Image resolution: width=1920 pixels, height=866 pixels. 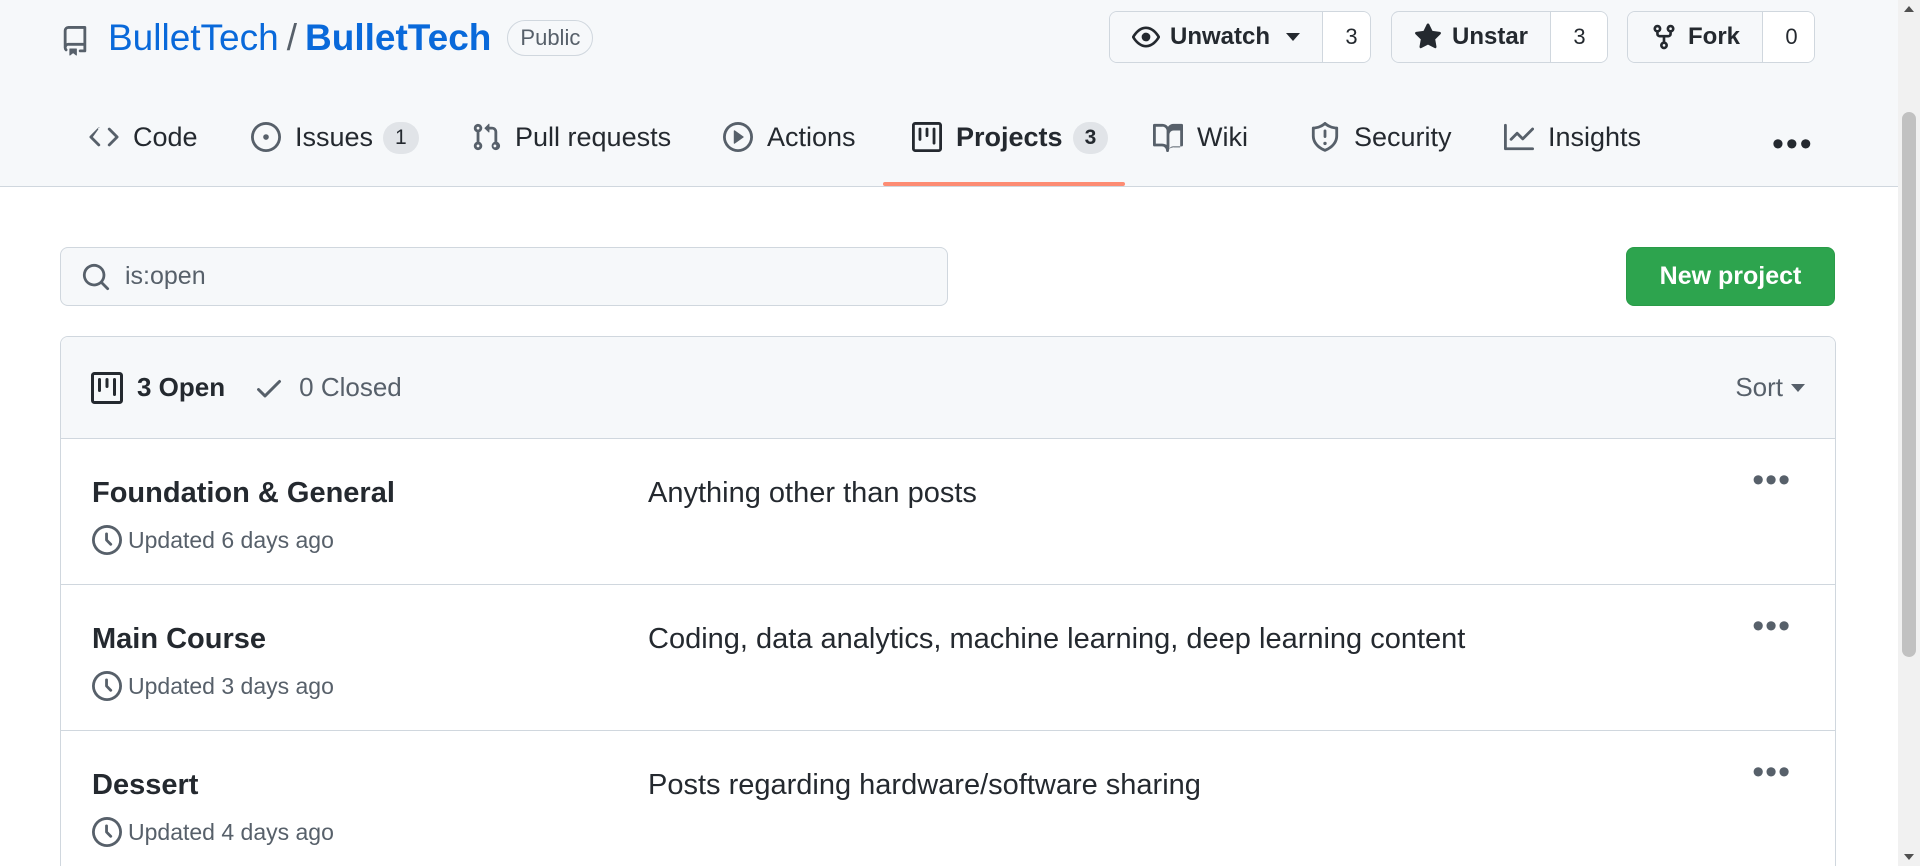 I want to click on search-value: is:open, so click(x=165, y=276).